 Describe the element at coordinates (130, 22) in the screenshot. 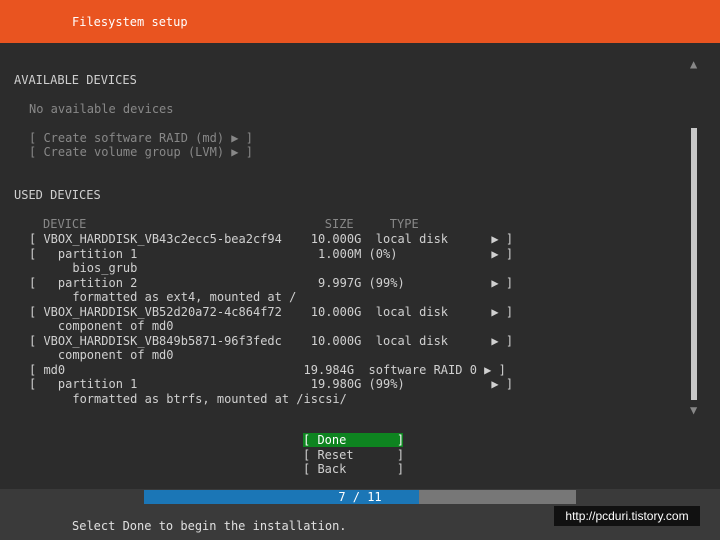

I see `page-title: Filesystem setup` at that location.